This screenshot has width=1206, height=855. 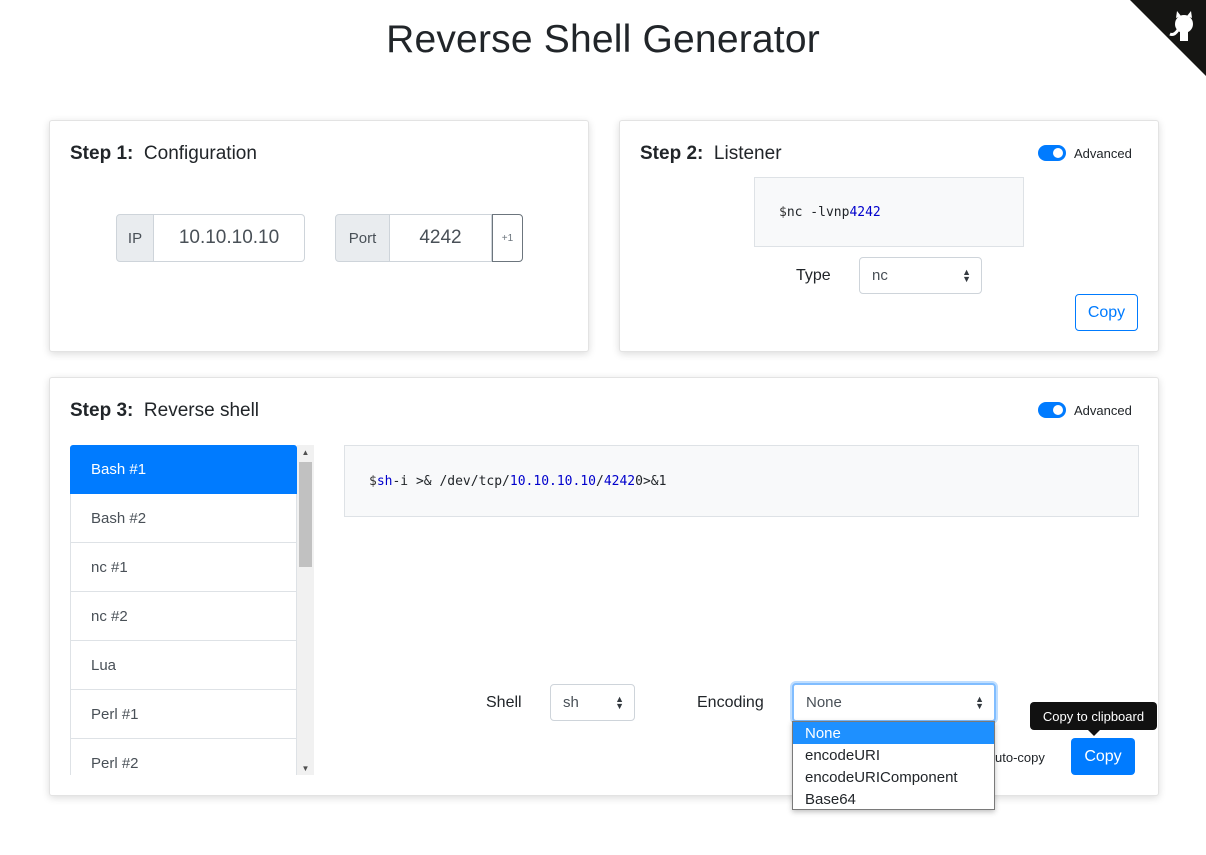 What do you see at coordinates (507, 238) in the screenshot?
I see `port-increment-button: +1` at bounding box center [507, 238].